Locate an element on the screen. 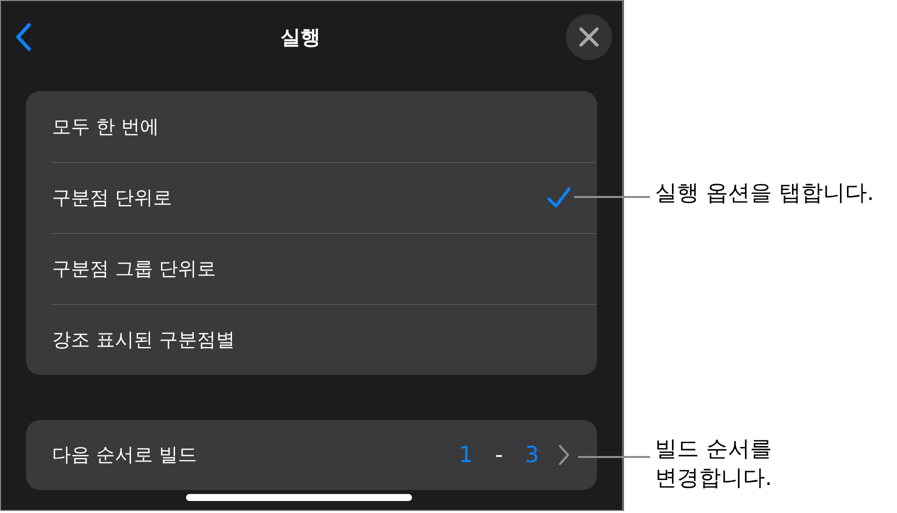  close-button is located at coordinates (589, 37).